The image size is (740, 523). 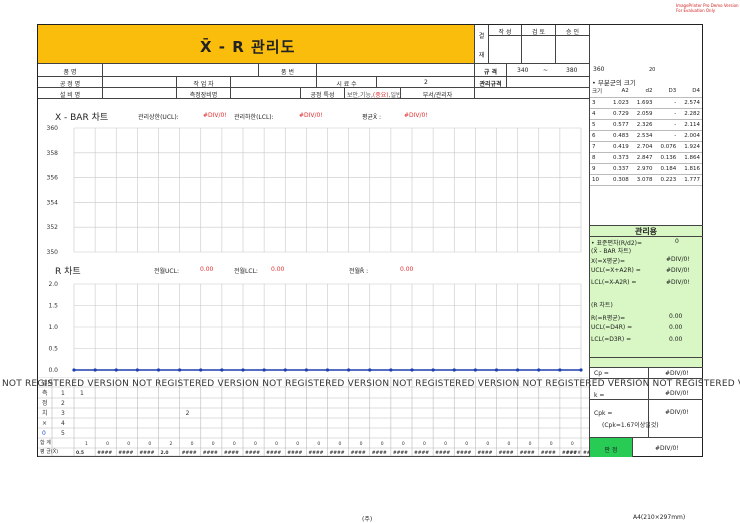 What do you see at coordinates (63, 433) in the screenshot?
I see `row-label: 5` at bounding box center [63, 433].